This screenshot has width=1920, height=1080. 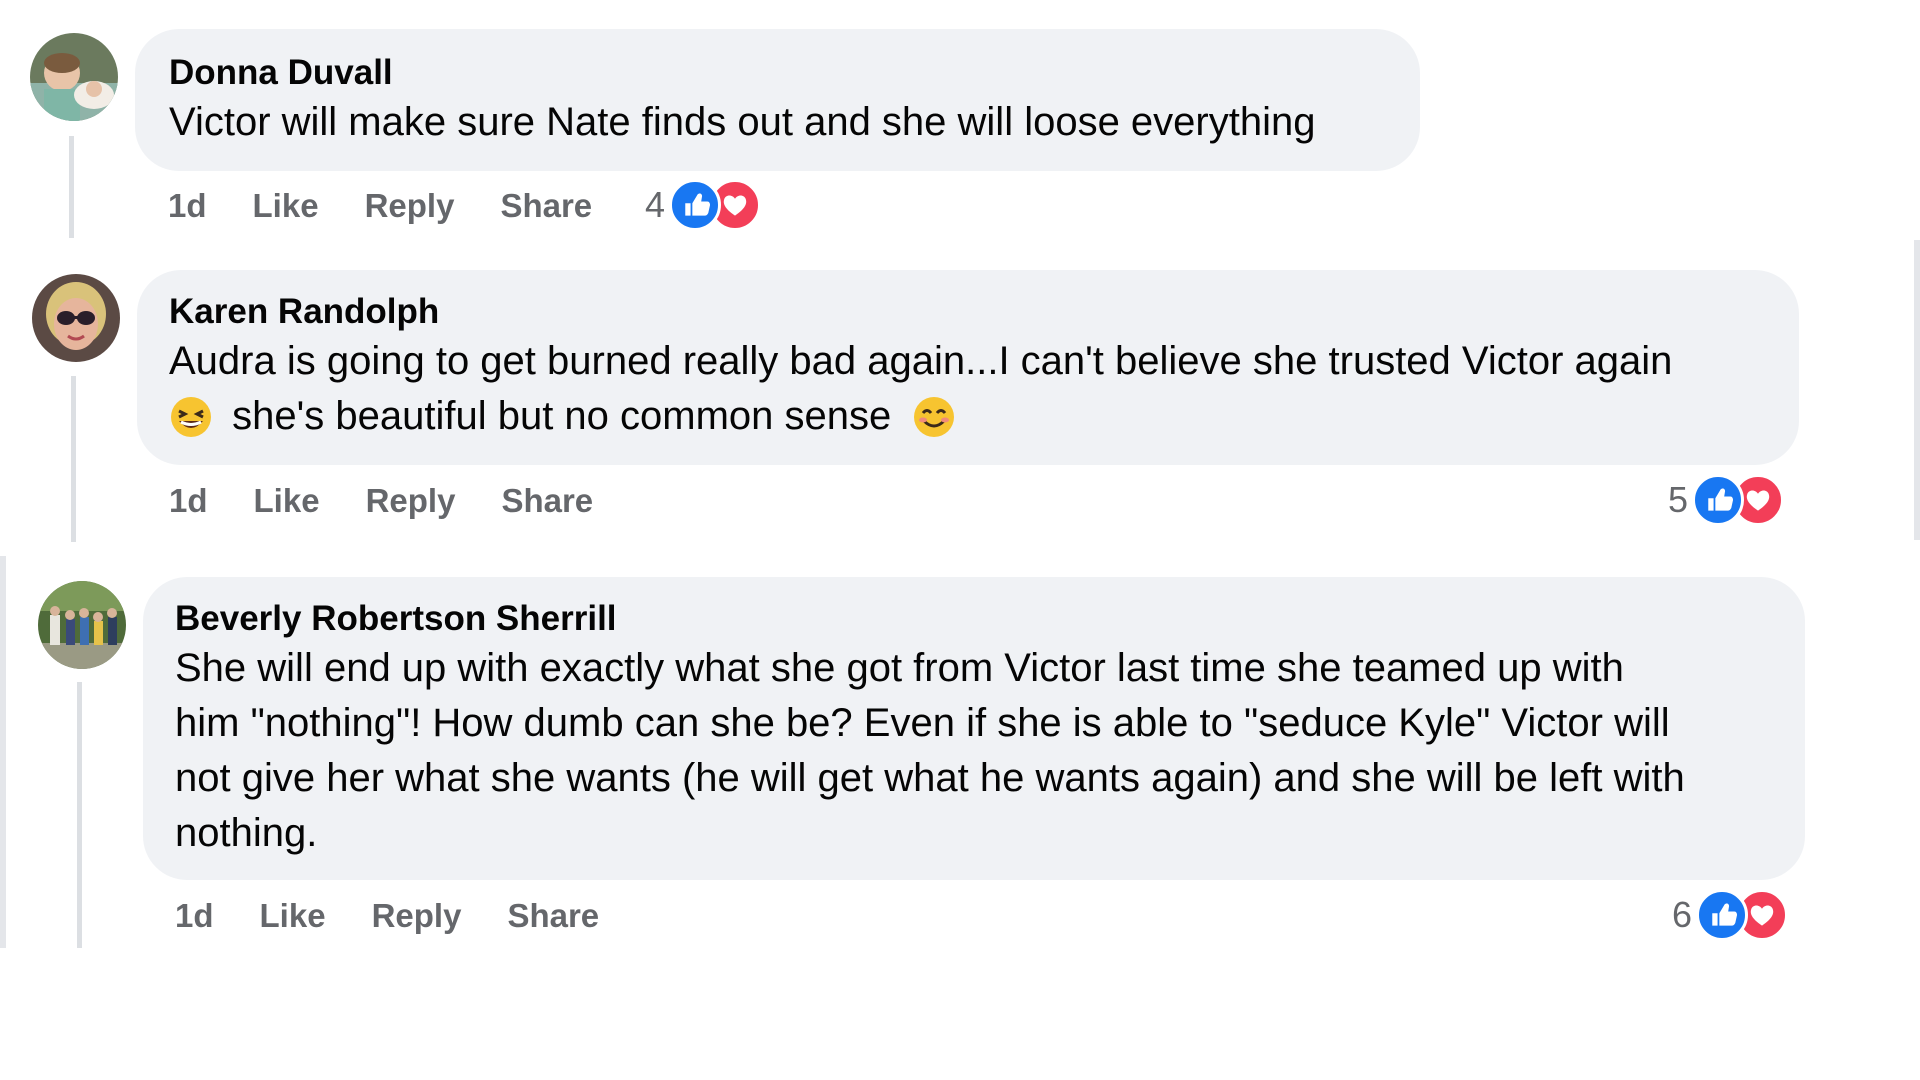 I want to click on comment-text-line: nothing., so click(x=246, y=833).